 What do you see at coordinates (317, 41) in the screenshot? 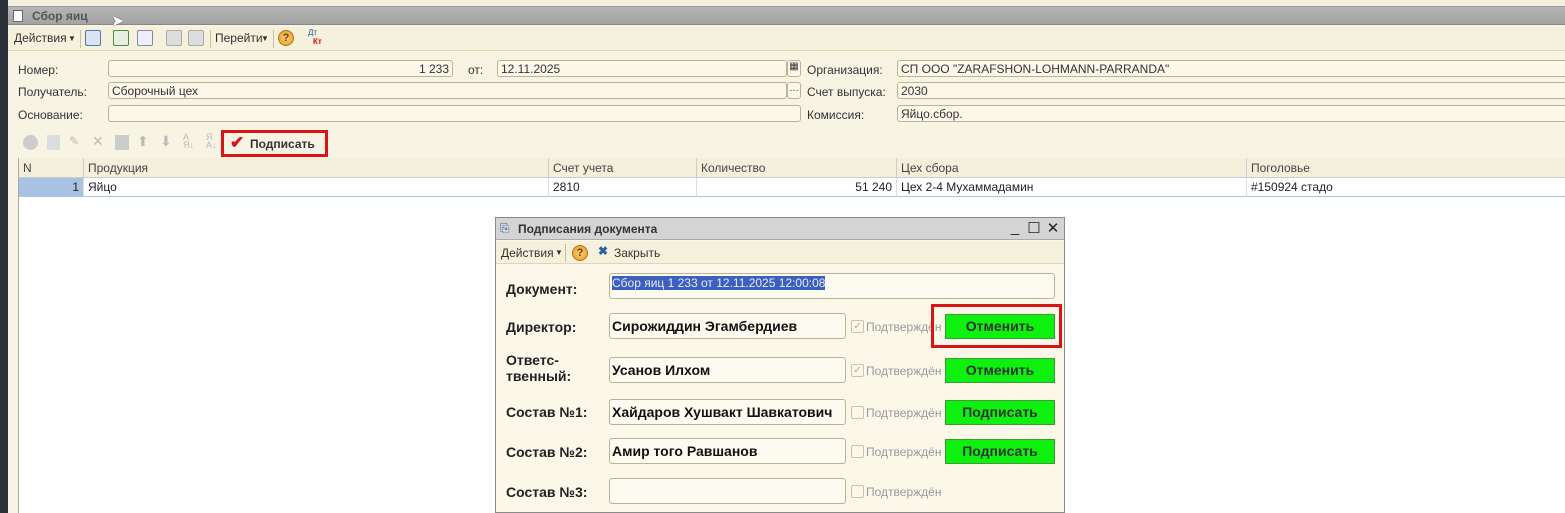
I see `kt-icon: Кт` at bounding box center [317, 41].